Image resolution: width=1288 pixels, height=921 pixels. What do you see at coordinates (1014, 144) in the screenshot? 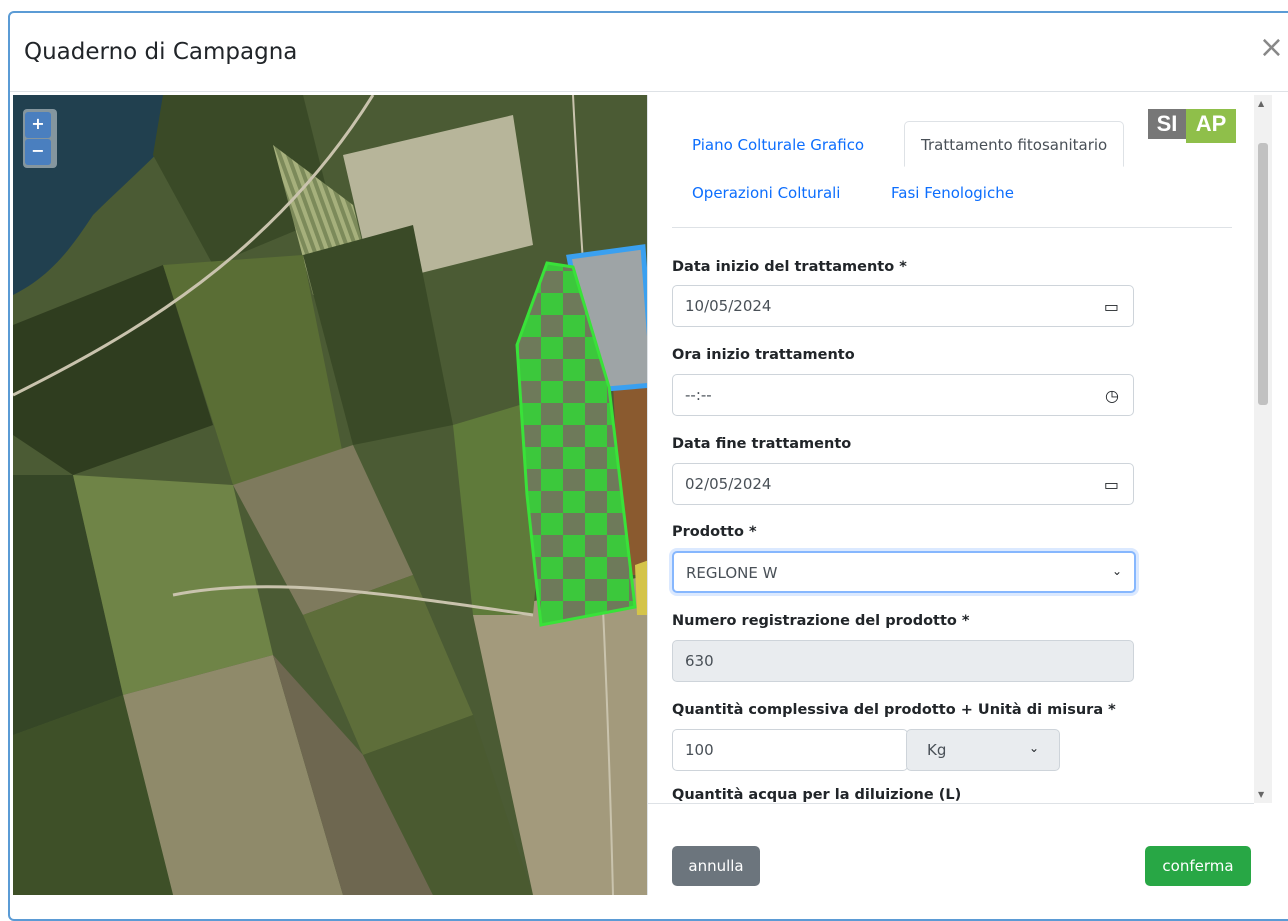
I see `tab-trattamento-fitosanitario: Trattamento fitosanitario` at bounding box center [1014, 144].